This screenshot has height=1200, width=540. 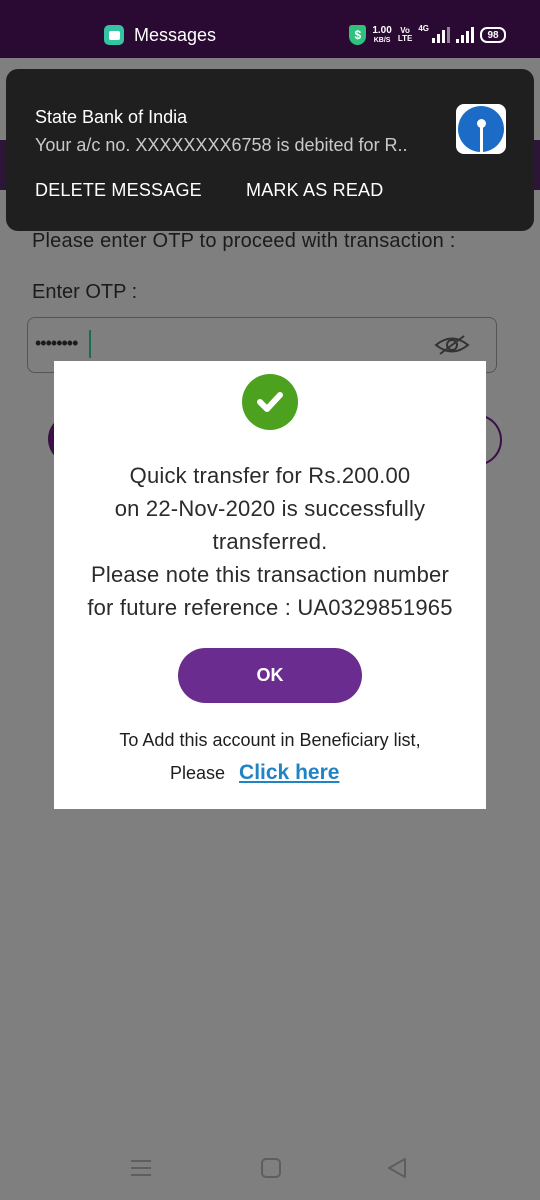 What do you see at coordinates (289, 773) in the screenshot?
I see `add-beneficiary-link: Click here` at bounding box center [289, 773].